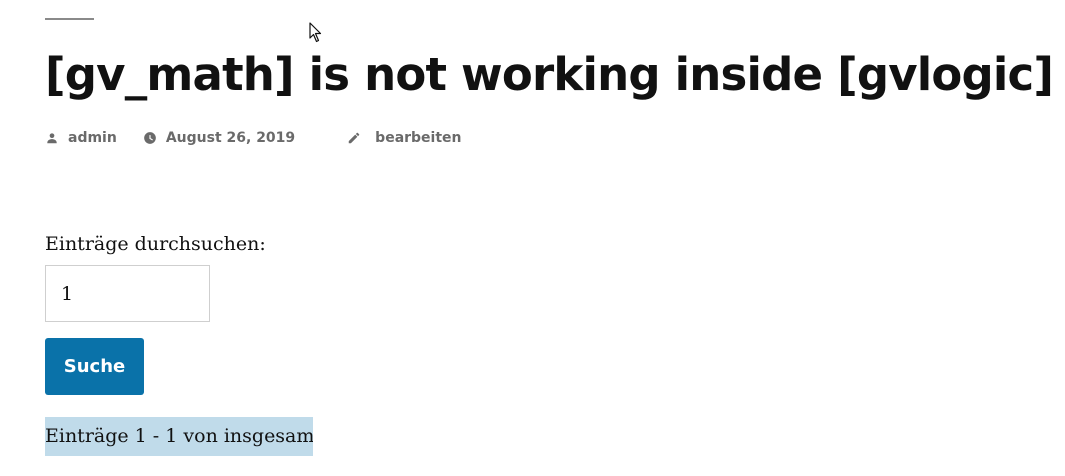 The image size is (1065, 476). I want to click on clock-icon, so click(149, 138).